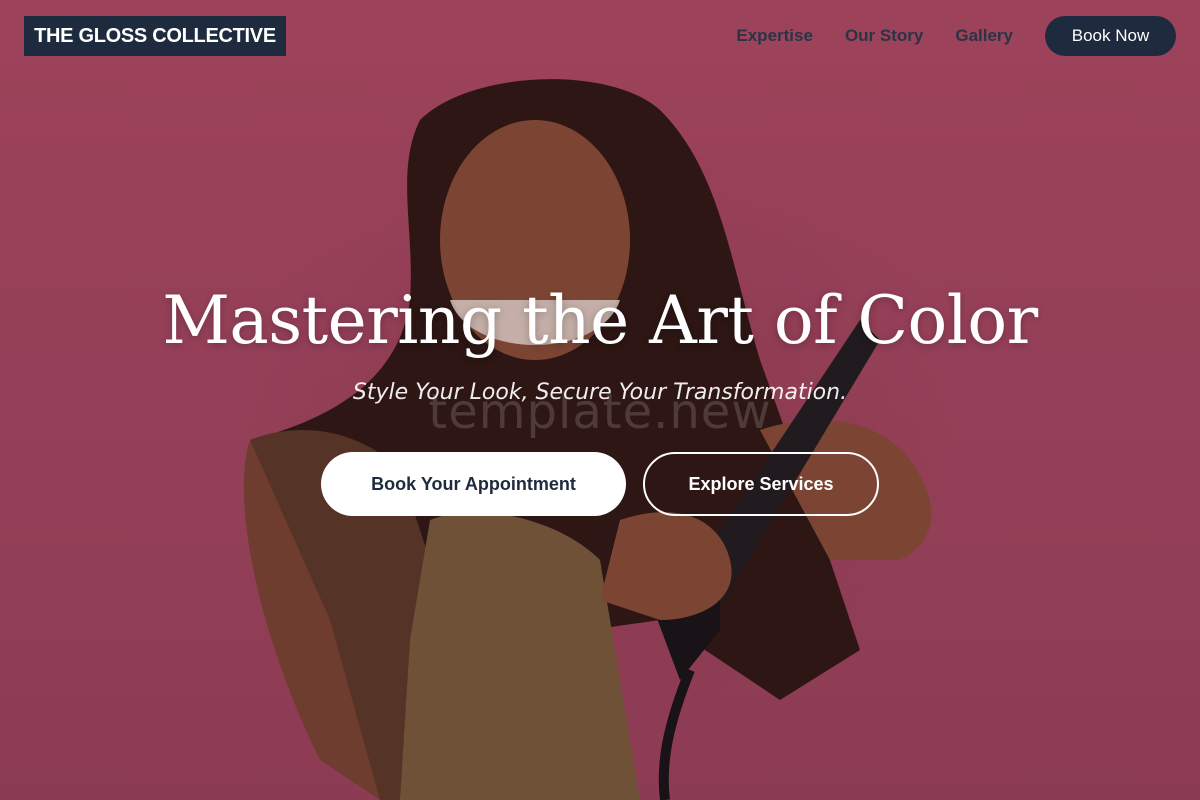 The height and width of the screenshot is (800, 1200). Describe the element at coordinates (155, 36) in the screenshot. I see `brand-logo: THE GLOSS COLLECTIVE` at that location.